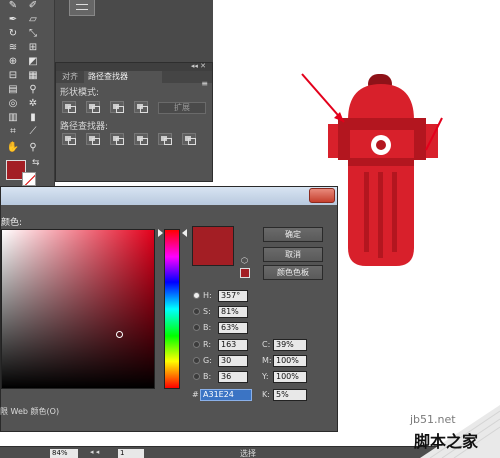 The height and width of the screenshot is (458, 500). Describe the element at coordinates (213, 246) in the screenshot. I see `new-color-preview` at that location.